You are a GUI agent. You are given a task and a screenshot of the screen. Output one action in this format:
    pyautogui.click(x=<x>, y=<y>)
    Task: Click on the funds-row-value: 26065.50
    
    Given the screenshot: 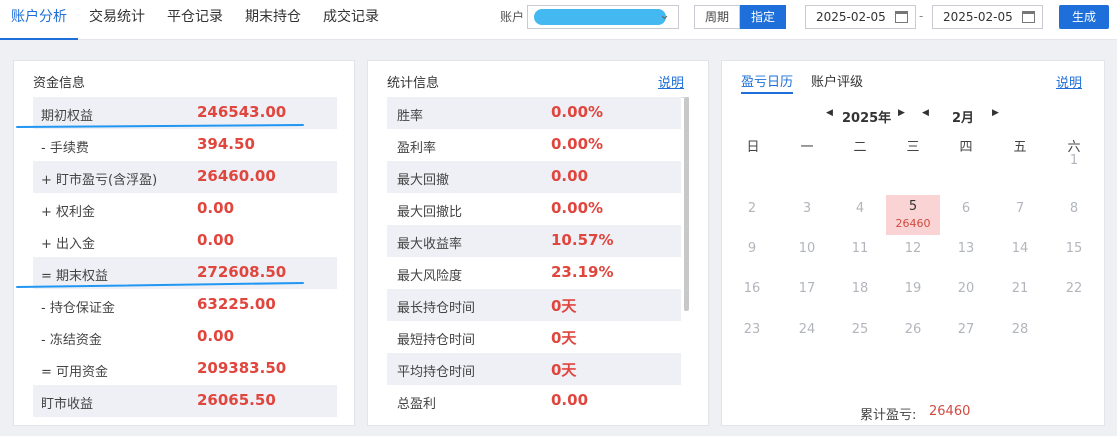 What is the action you would take?
    pyautogui.click(x=236, y=400)
    